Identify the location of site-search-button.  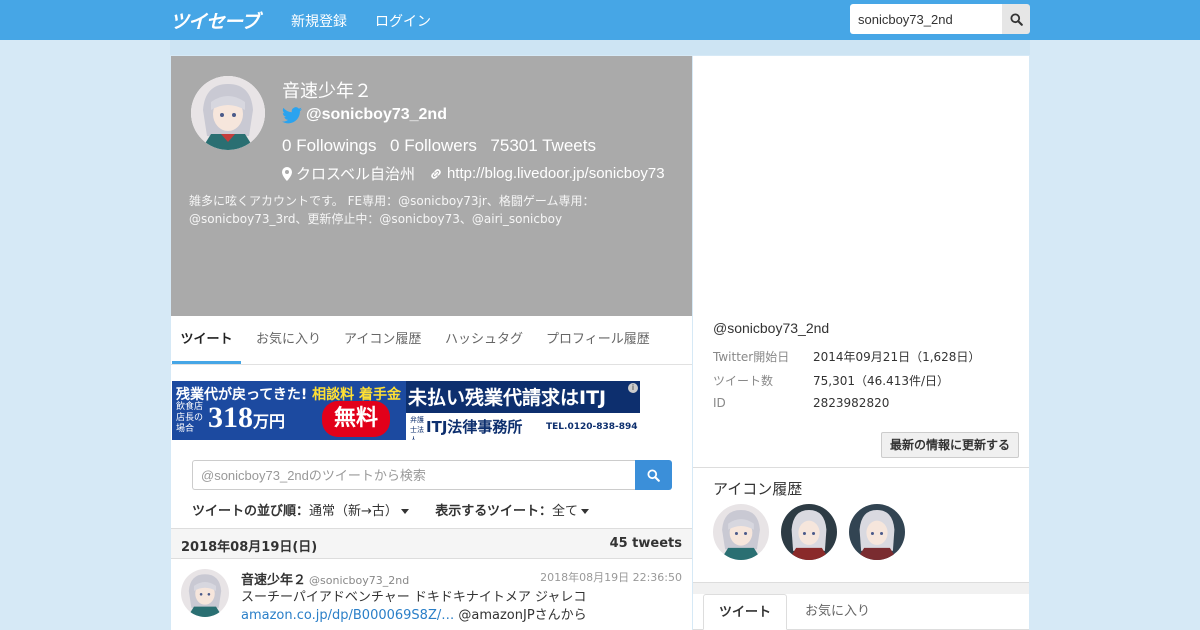
(1016, 19).